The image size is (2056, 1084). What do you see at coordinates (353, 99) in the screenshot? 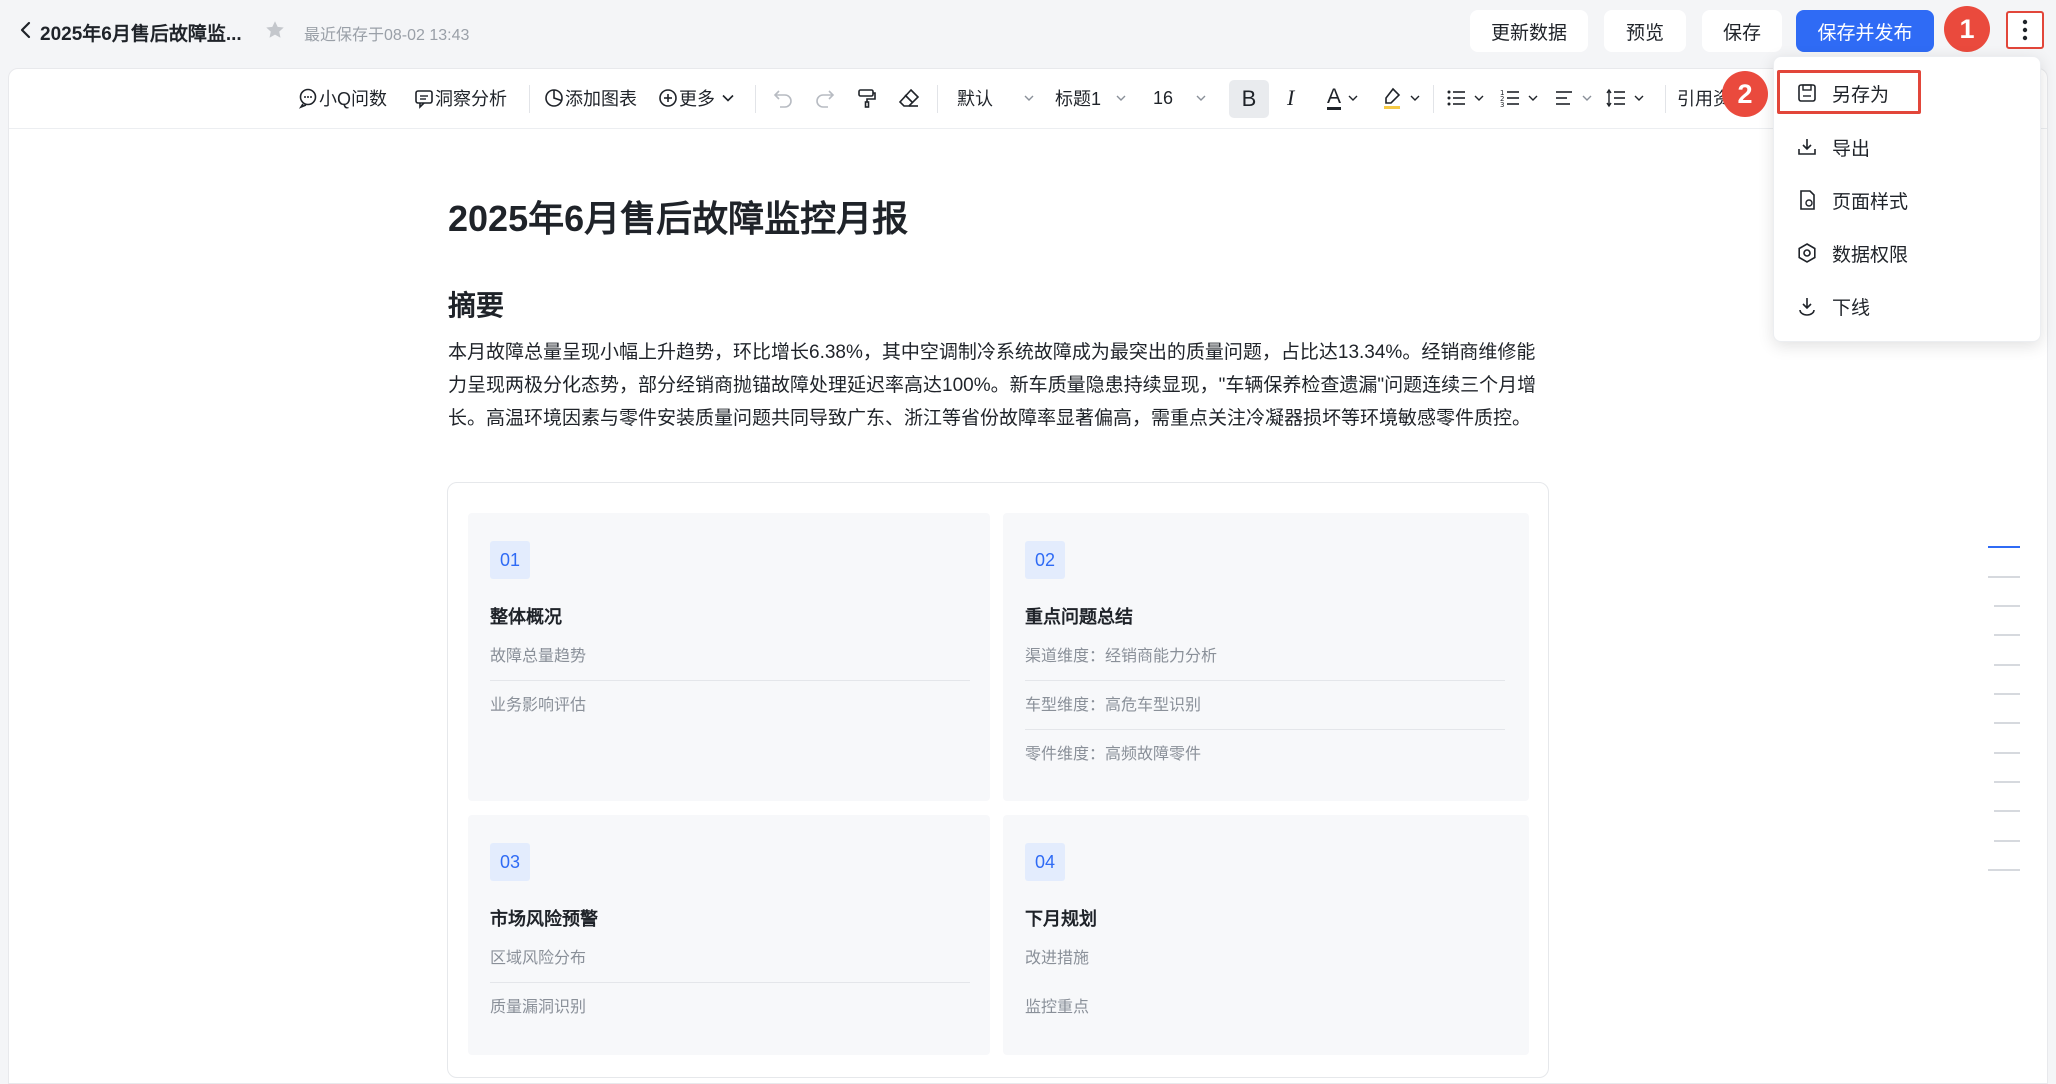
I see `ask-data-label: 小Q问数` at bounding box center [353, 99].